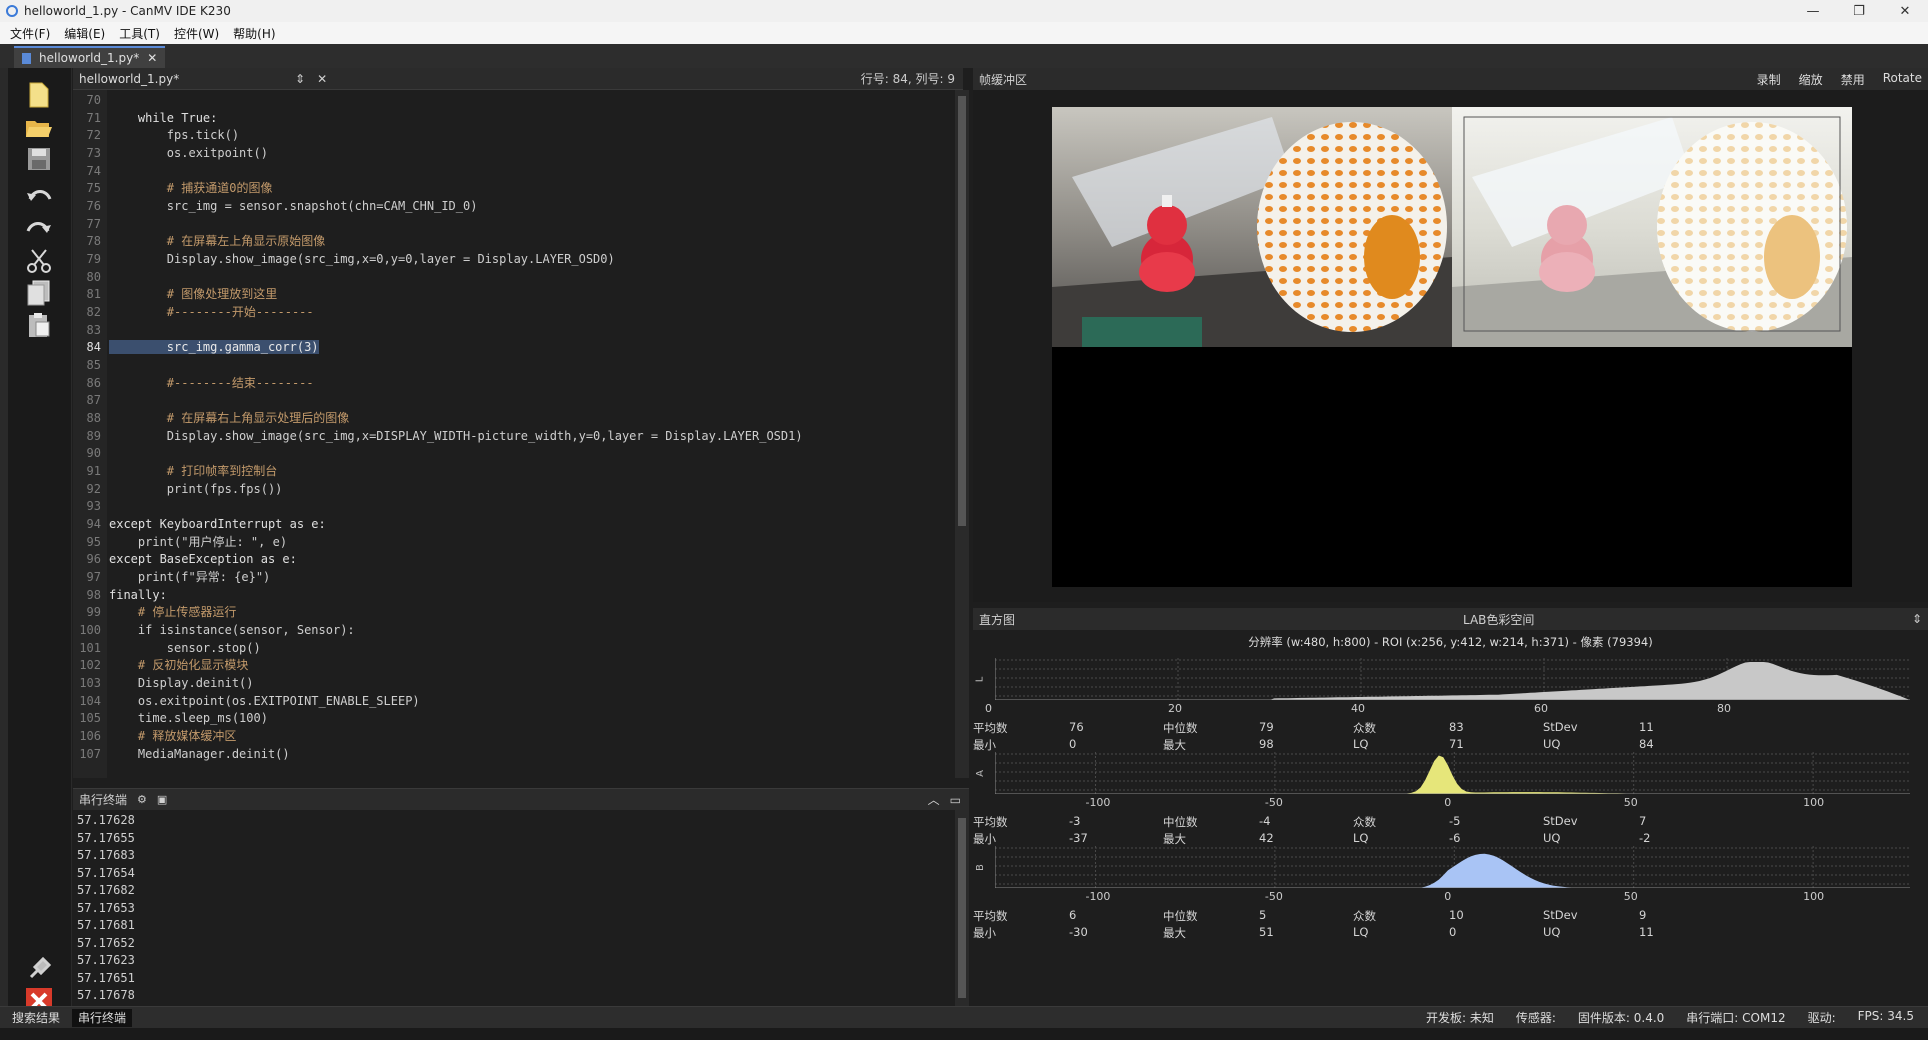 The height and width of the screenshot is (1040, 1928). I want to click on tab-search-results: 搜索结果, so click(36, 1018).